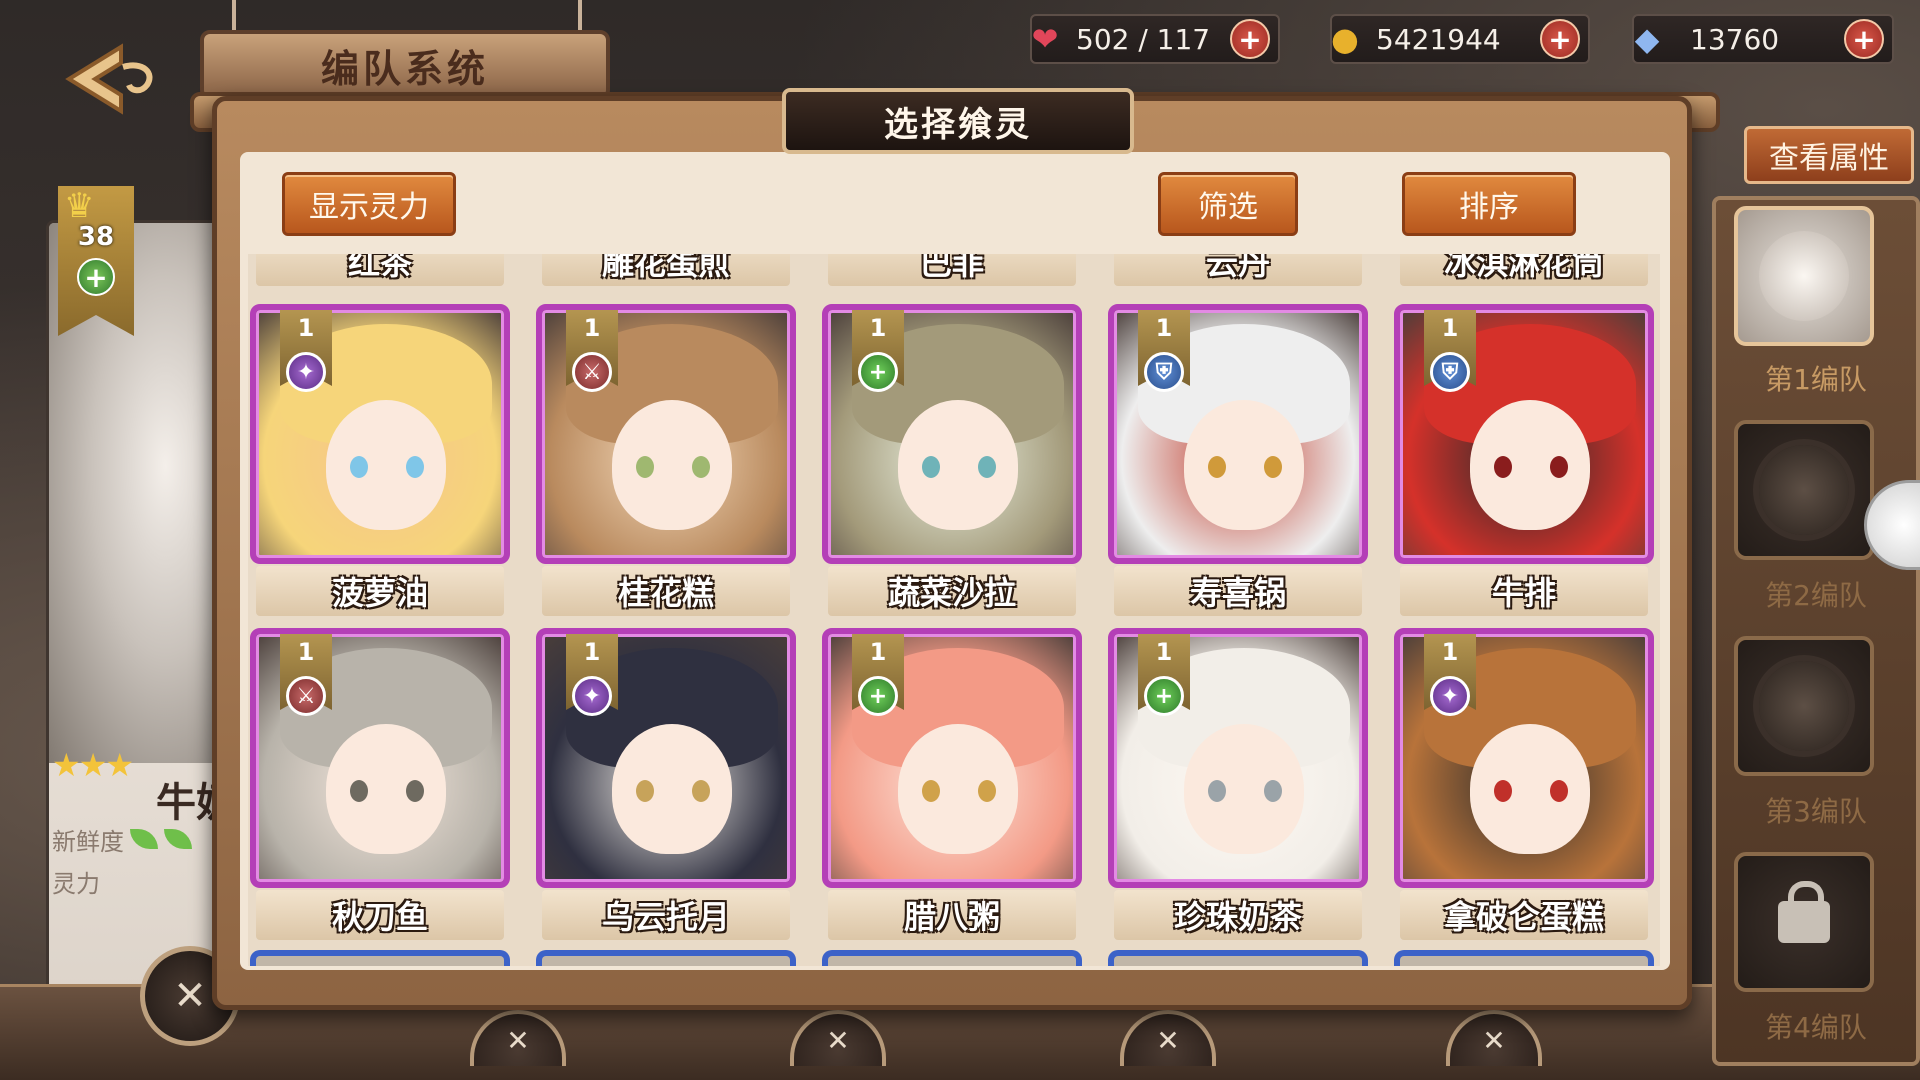  I want to click on add-diamond-button: +, so click(1864, 39).